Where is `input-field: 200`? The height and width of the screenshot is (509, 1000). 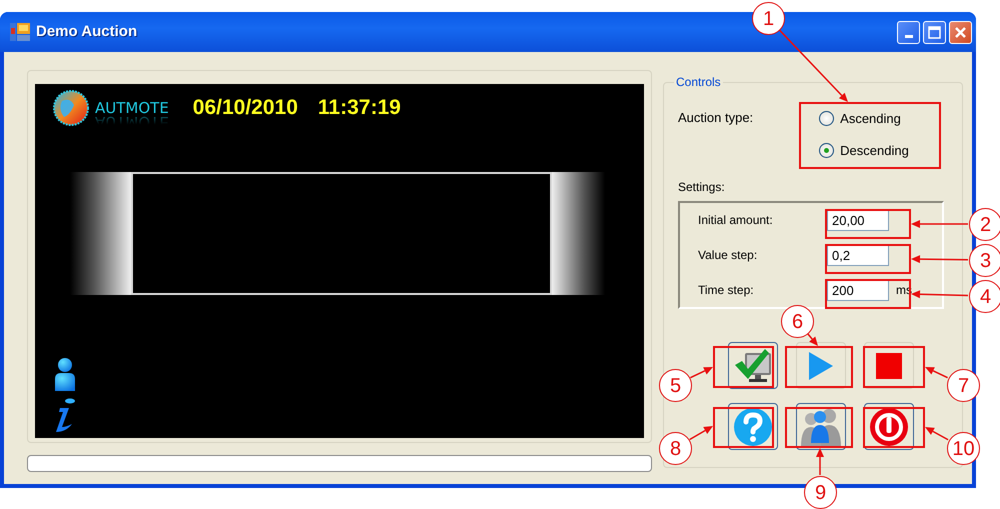 input-field: 200 is located at coordinates (858, 290).